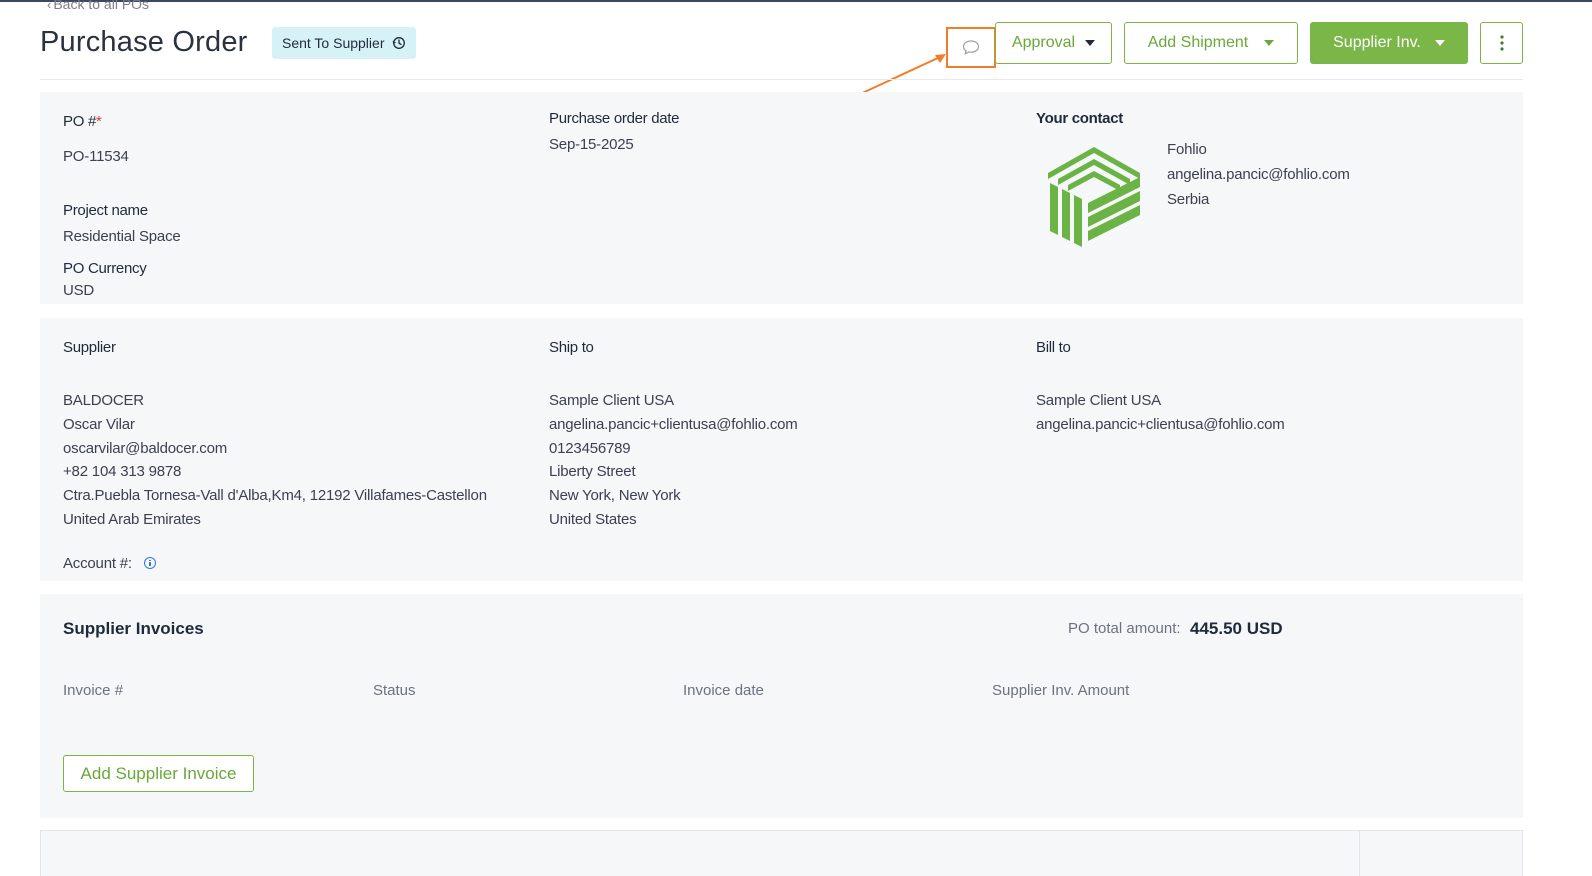 The width and height of the screenshot is (1592, 876). I want to click on approval-button: Approval, so click(1053, 43).